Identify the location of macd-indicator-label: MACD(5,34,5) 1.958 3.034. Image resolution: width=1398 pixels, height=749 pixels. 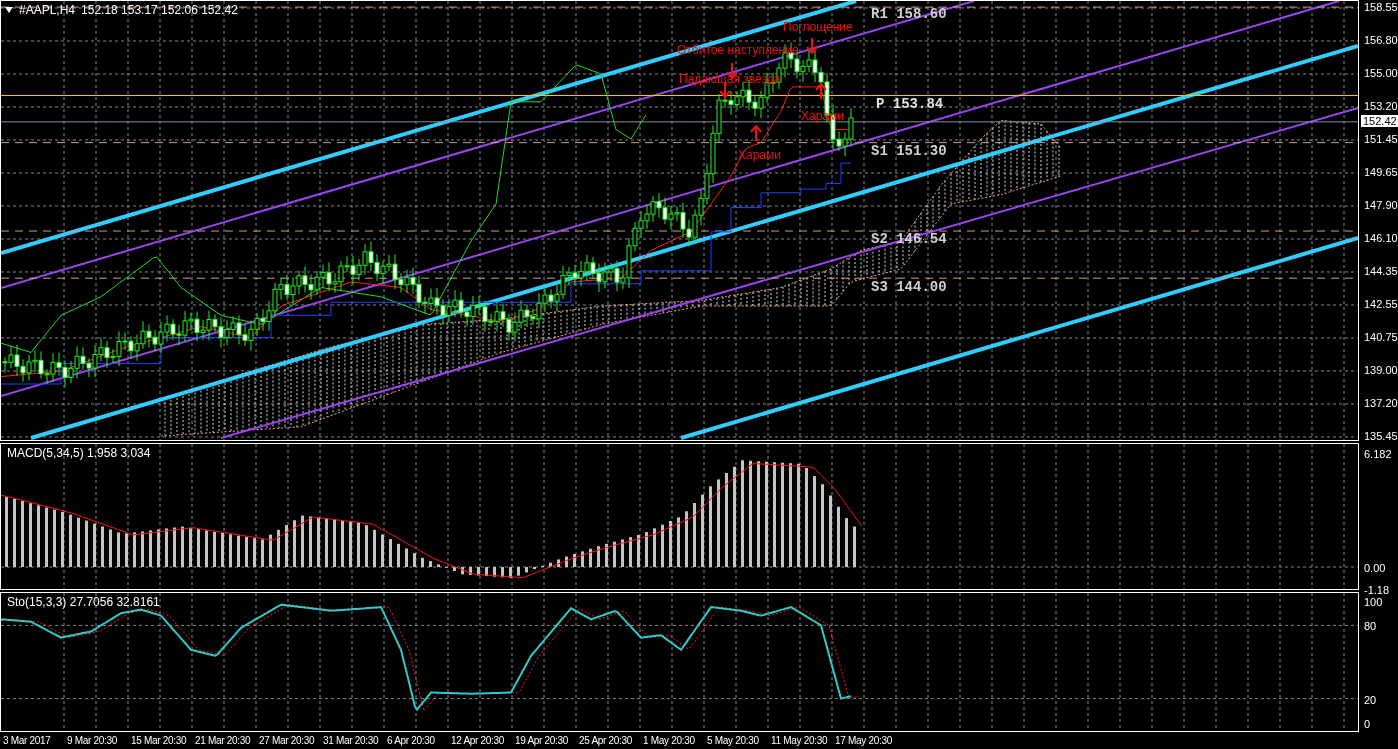
(79, 453).